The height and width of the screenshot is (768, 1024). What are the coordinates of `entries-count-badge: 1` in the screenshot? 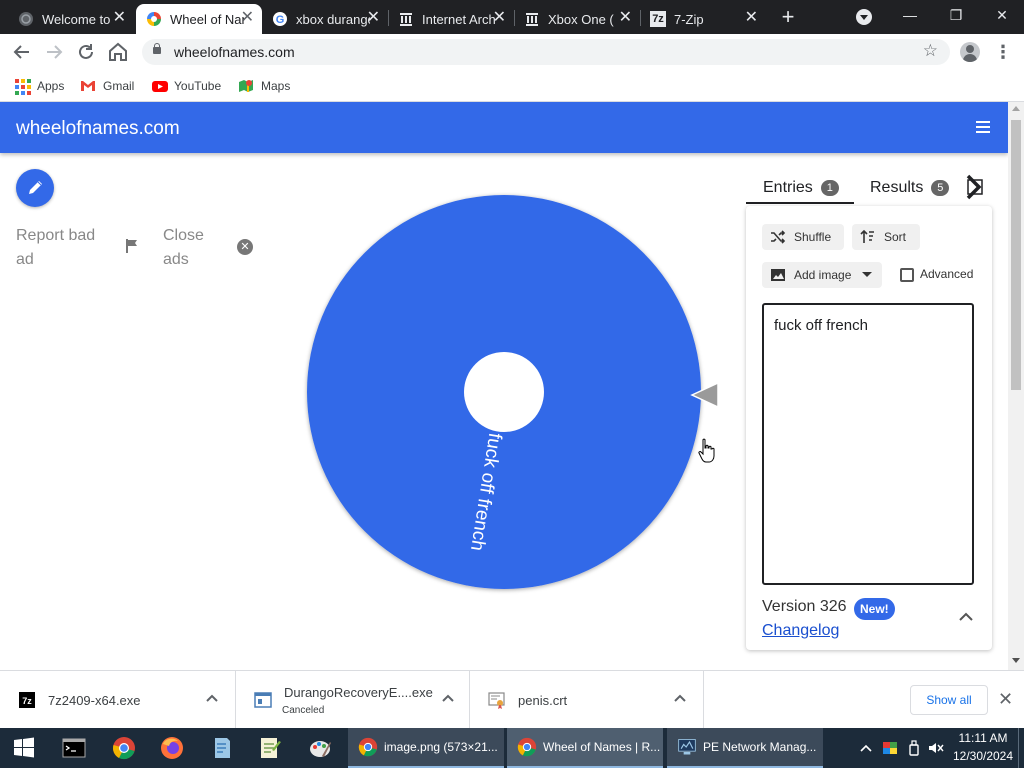 It's located at (829, 188).